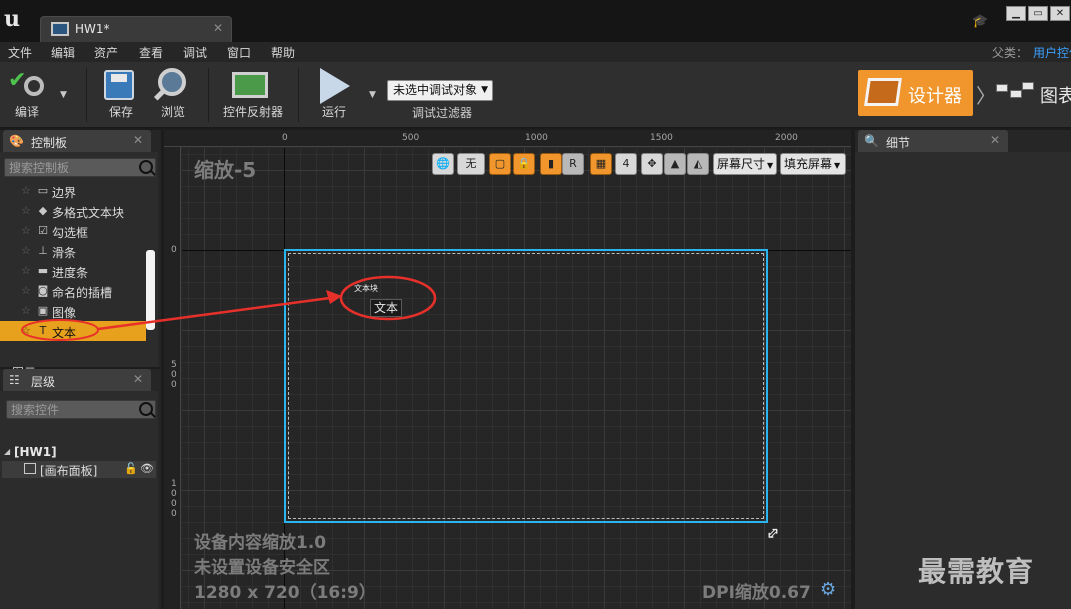  What do you see at coordinates (573, 164) in the screenshot?
I see `render-transform-button: R` at bounding box center [573, 164].